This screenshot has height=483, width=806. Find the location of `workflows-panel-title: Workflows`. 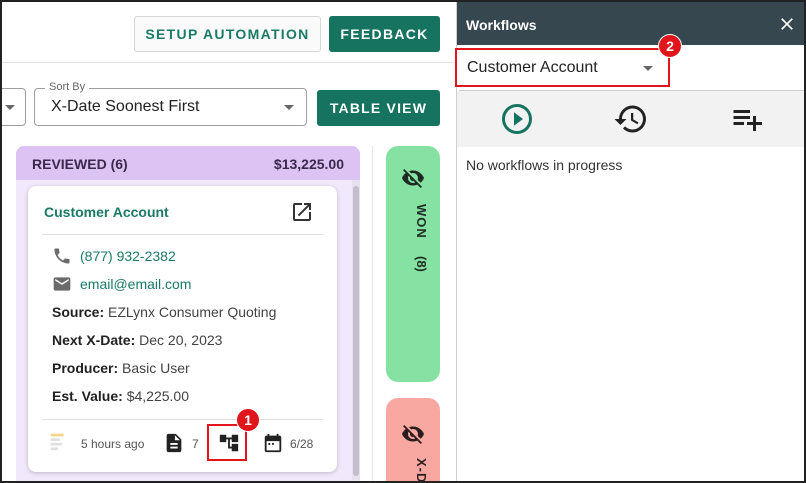

workflows-panel-title: Workflows is located at coordinates (501, 25).